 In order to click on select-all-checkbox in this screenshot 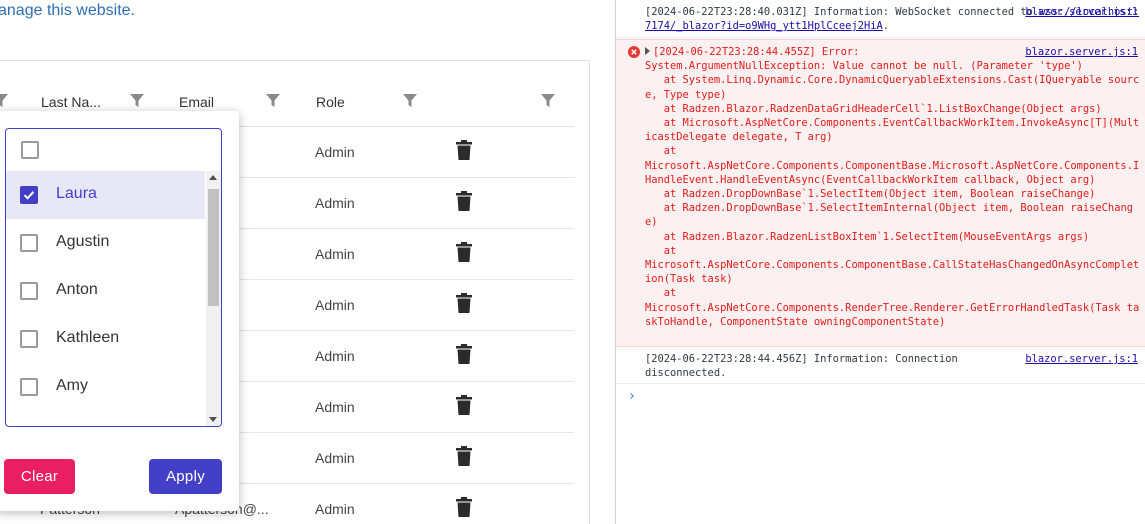, I will do `click(30, 150)`.